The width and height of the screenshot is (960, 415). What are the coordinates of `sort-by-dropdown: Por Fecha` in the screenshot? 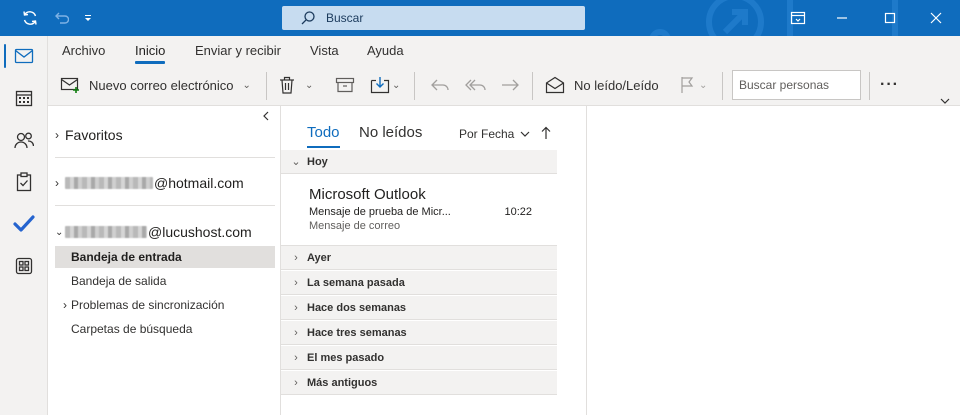 It's located at (494, 134).